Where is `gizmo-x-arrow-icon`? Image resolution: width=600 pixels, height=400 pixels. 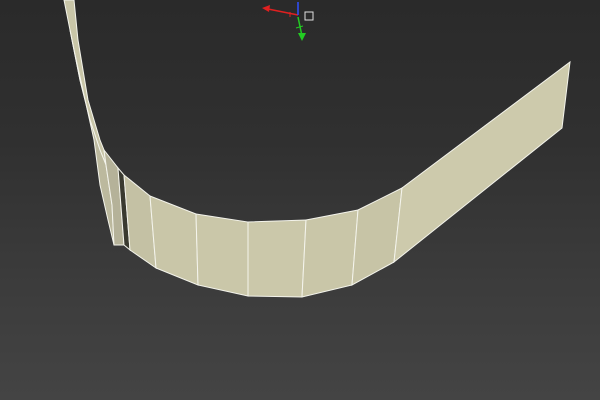 gizmo-x-arrow-icon is located at coordinates (266, 8).